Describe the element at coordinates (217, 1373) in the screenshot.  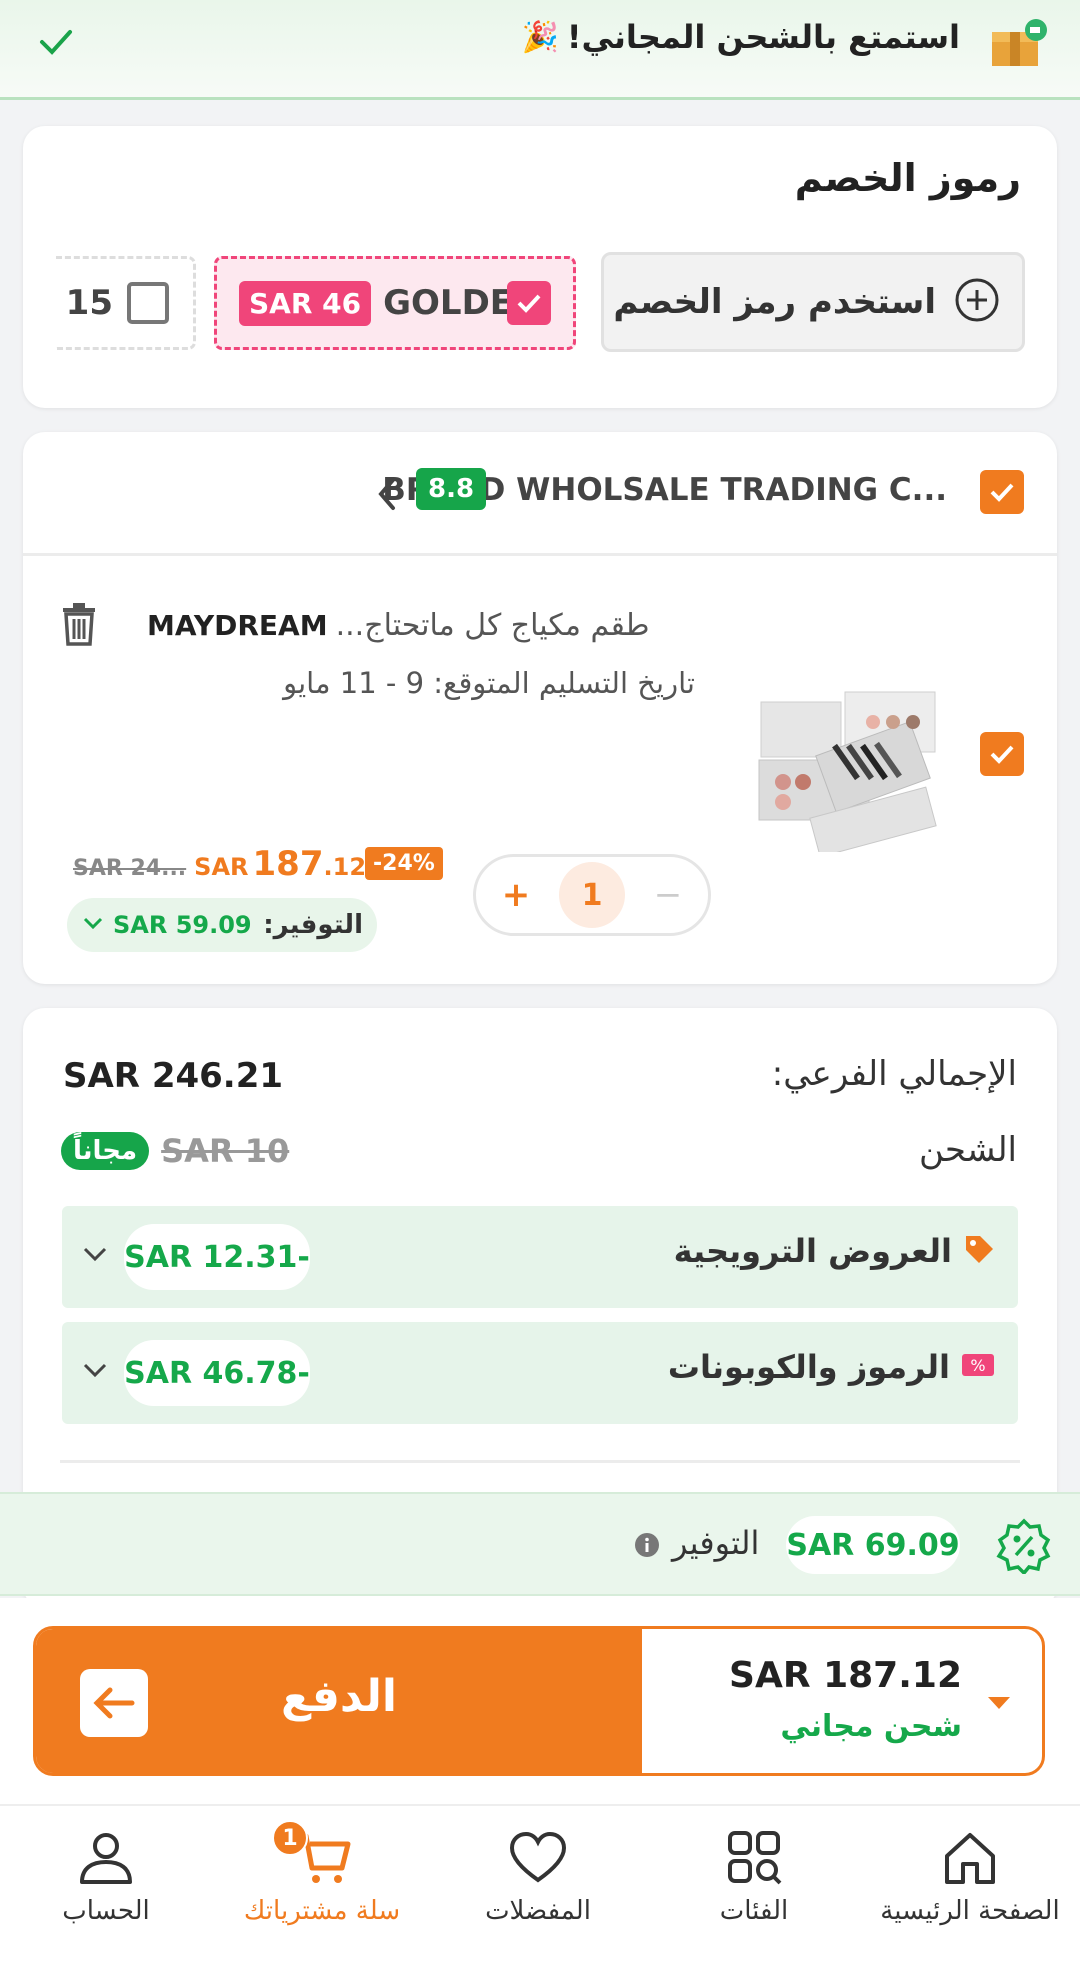
I see `coupons-value: SAR 46.78-` at that location.